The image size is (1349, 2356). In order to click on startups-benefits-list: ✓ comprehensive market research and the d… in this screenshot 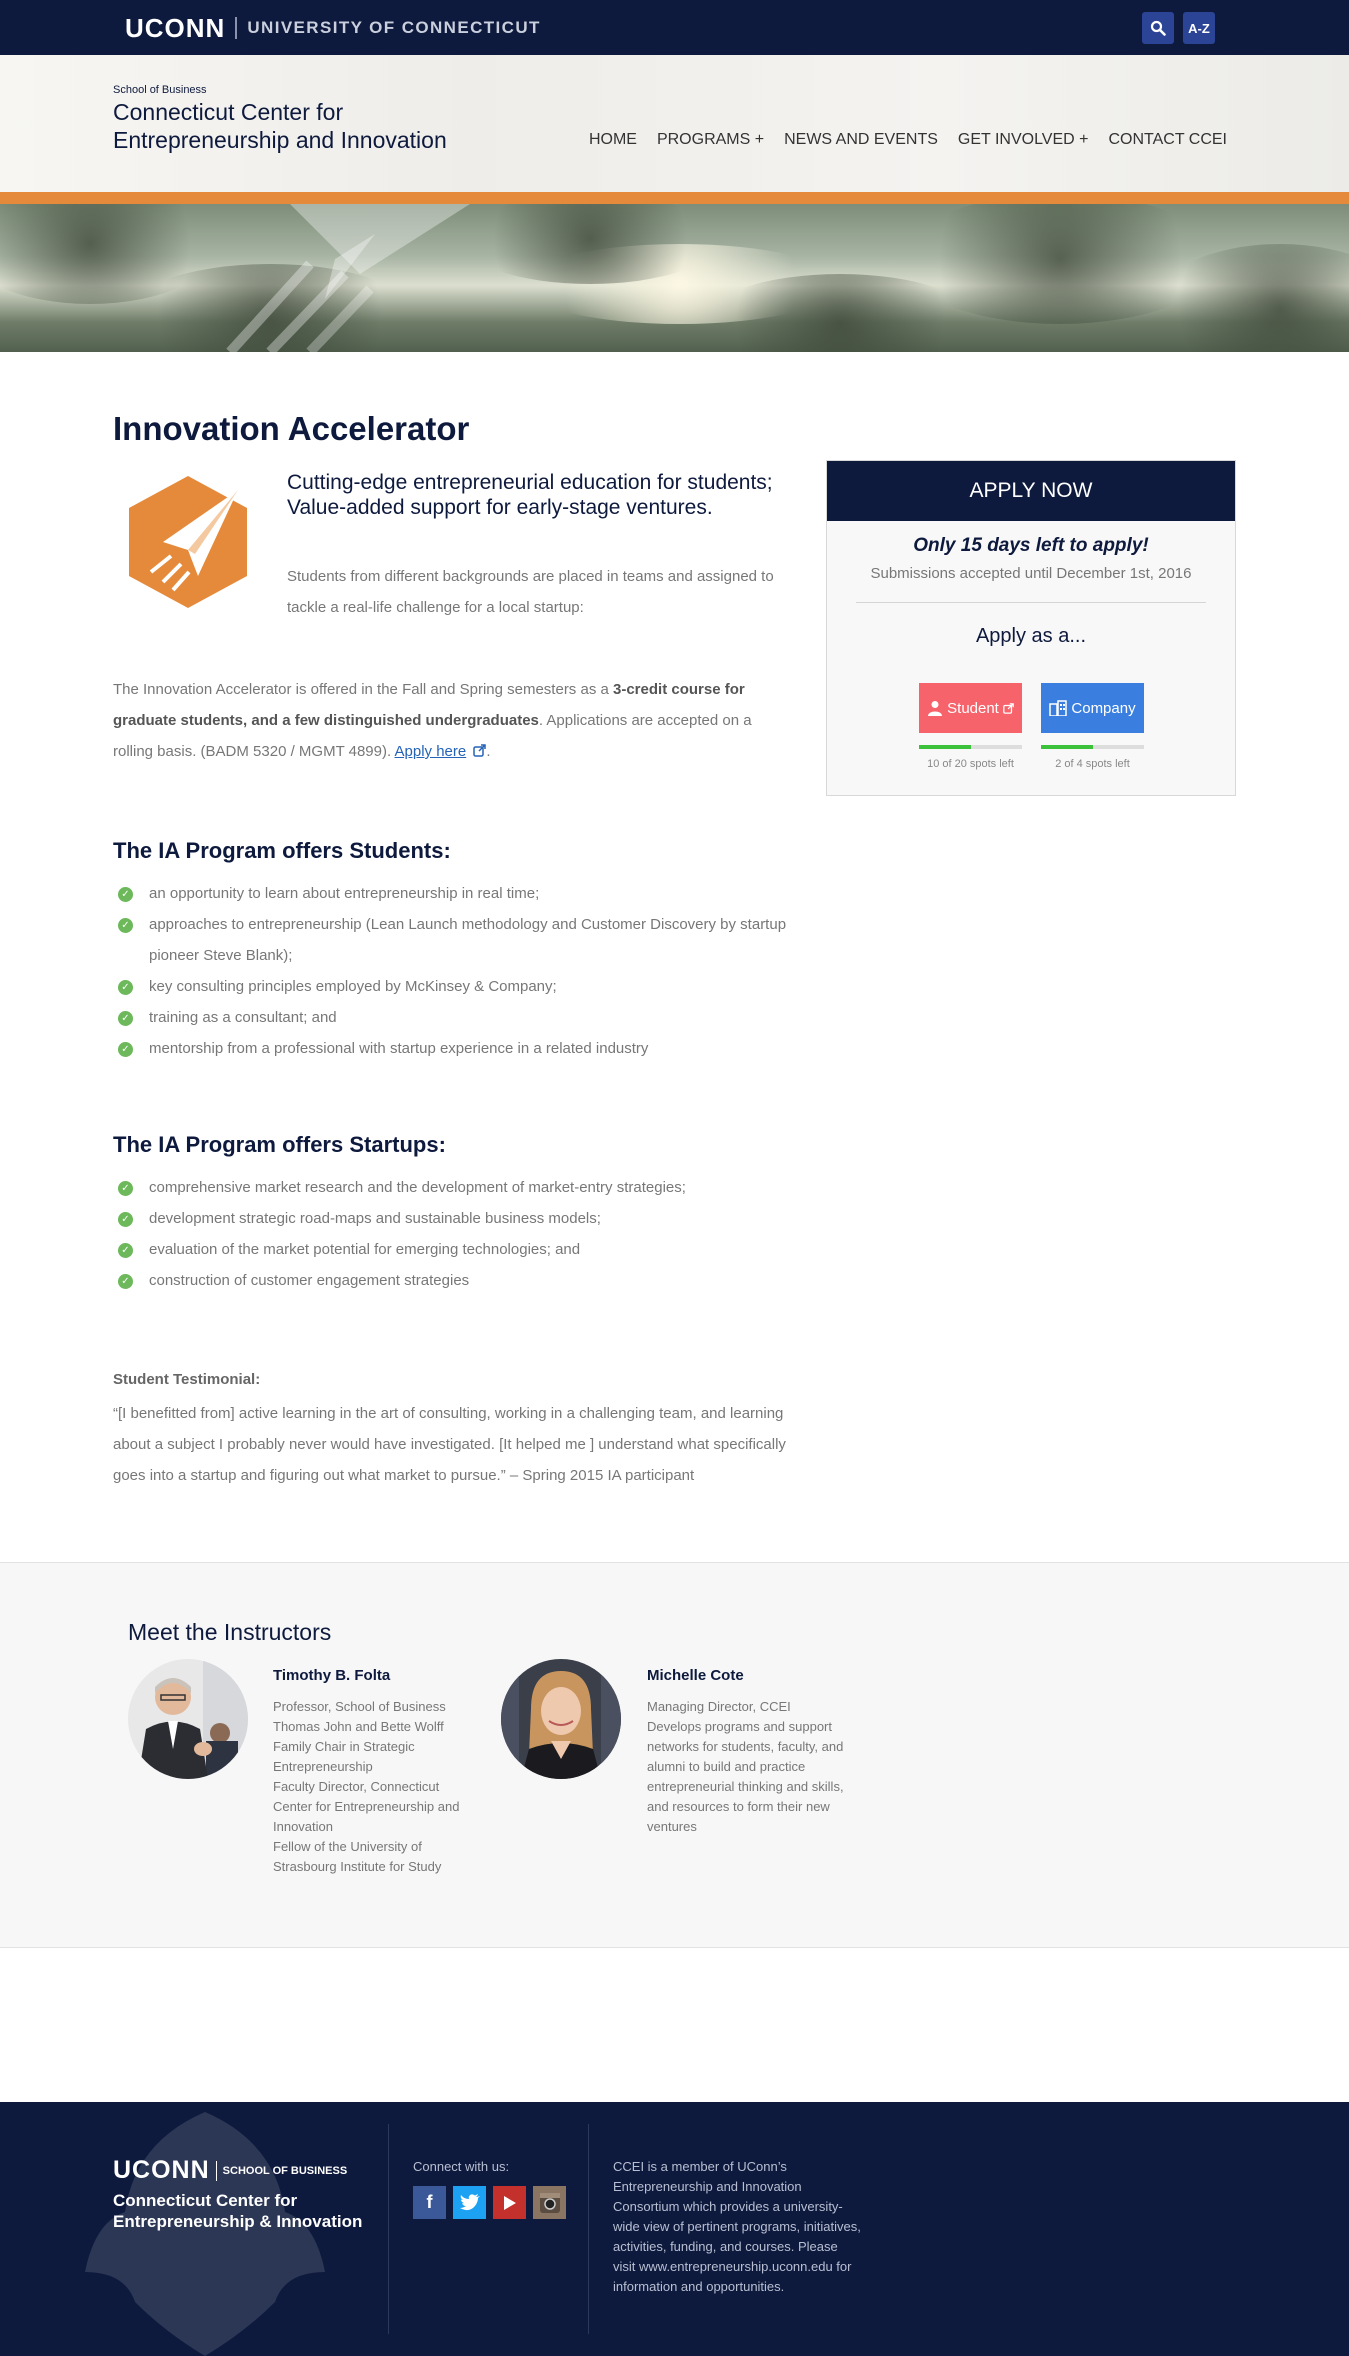, I will do `click(453, 1234)`.